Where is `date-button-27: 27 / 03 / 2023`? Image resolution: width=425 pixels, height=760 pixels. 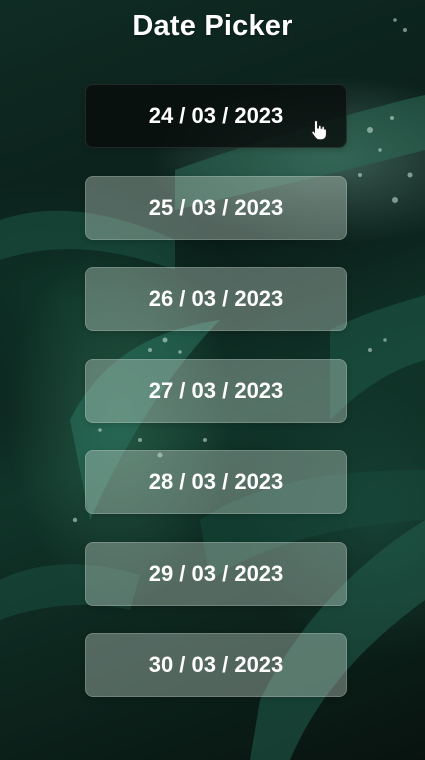 date-button-27: 27 / 03 / 2023 is located at coordinates (216, 390).